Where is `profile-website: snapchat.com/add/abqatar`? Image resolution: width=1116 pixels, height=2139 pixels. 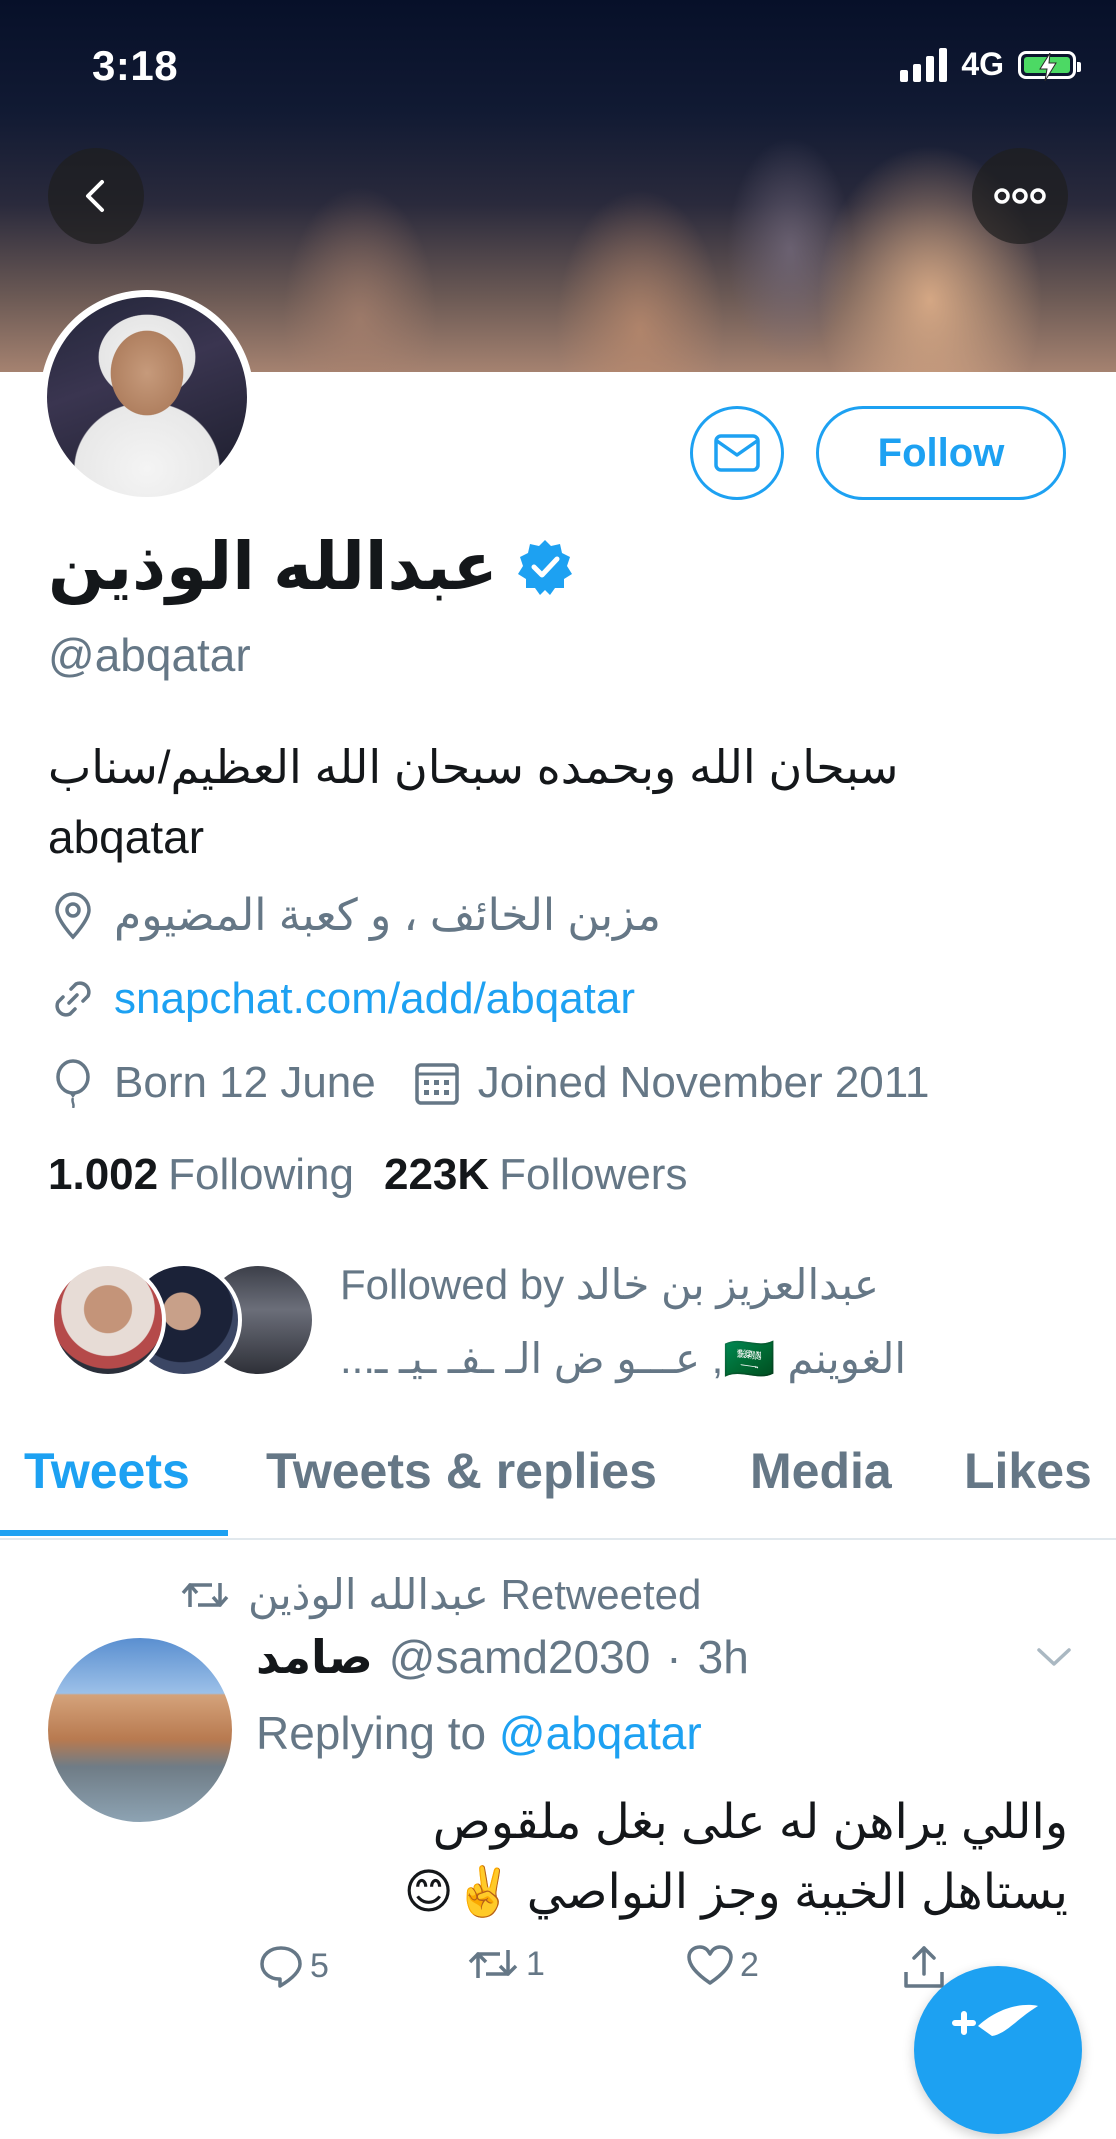 profile-website: snapchat.com/add/abqatar is located at coordinates (341, 999).